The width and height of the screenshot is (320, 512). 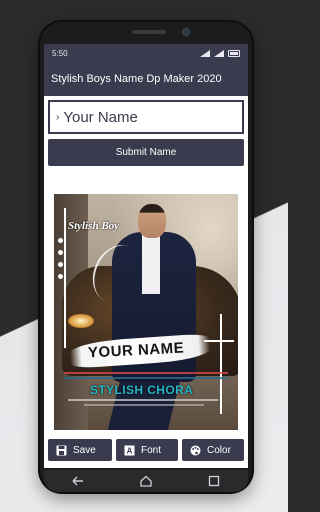 What do you see at coordinates (84, 450) in the screenshot?
I see `save-label: Save` at bounding box center [84, 450].